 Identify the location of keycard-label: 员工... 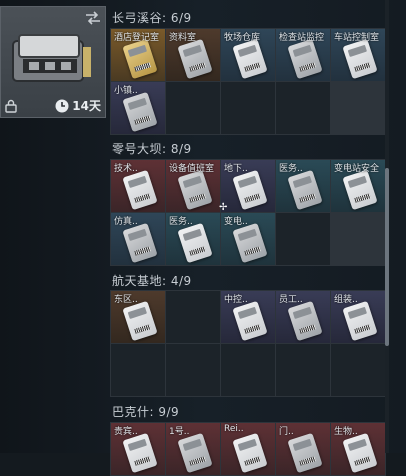
(291, 300).